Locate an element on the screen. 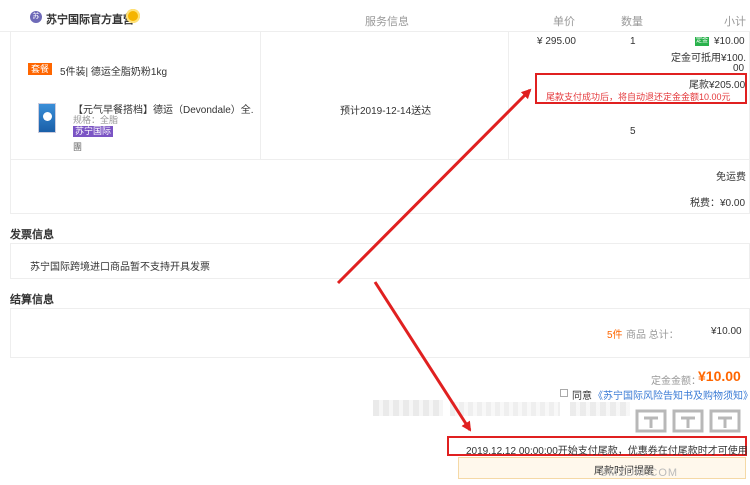 The height and width of the screenshot is (485, 750). tax-fee: 税费：¥0.00 is located at coordinates (718, 203).